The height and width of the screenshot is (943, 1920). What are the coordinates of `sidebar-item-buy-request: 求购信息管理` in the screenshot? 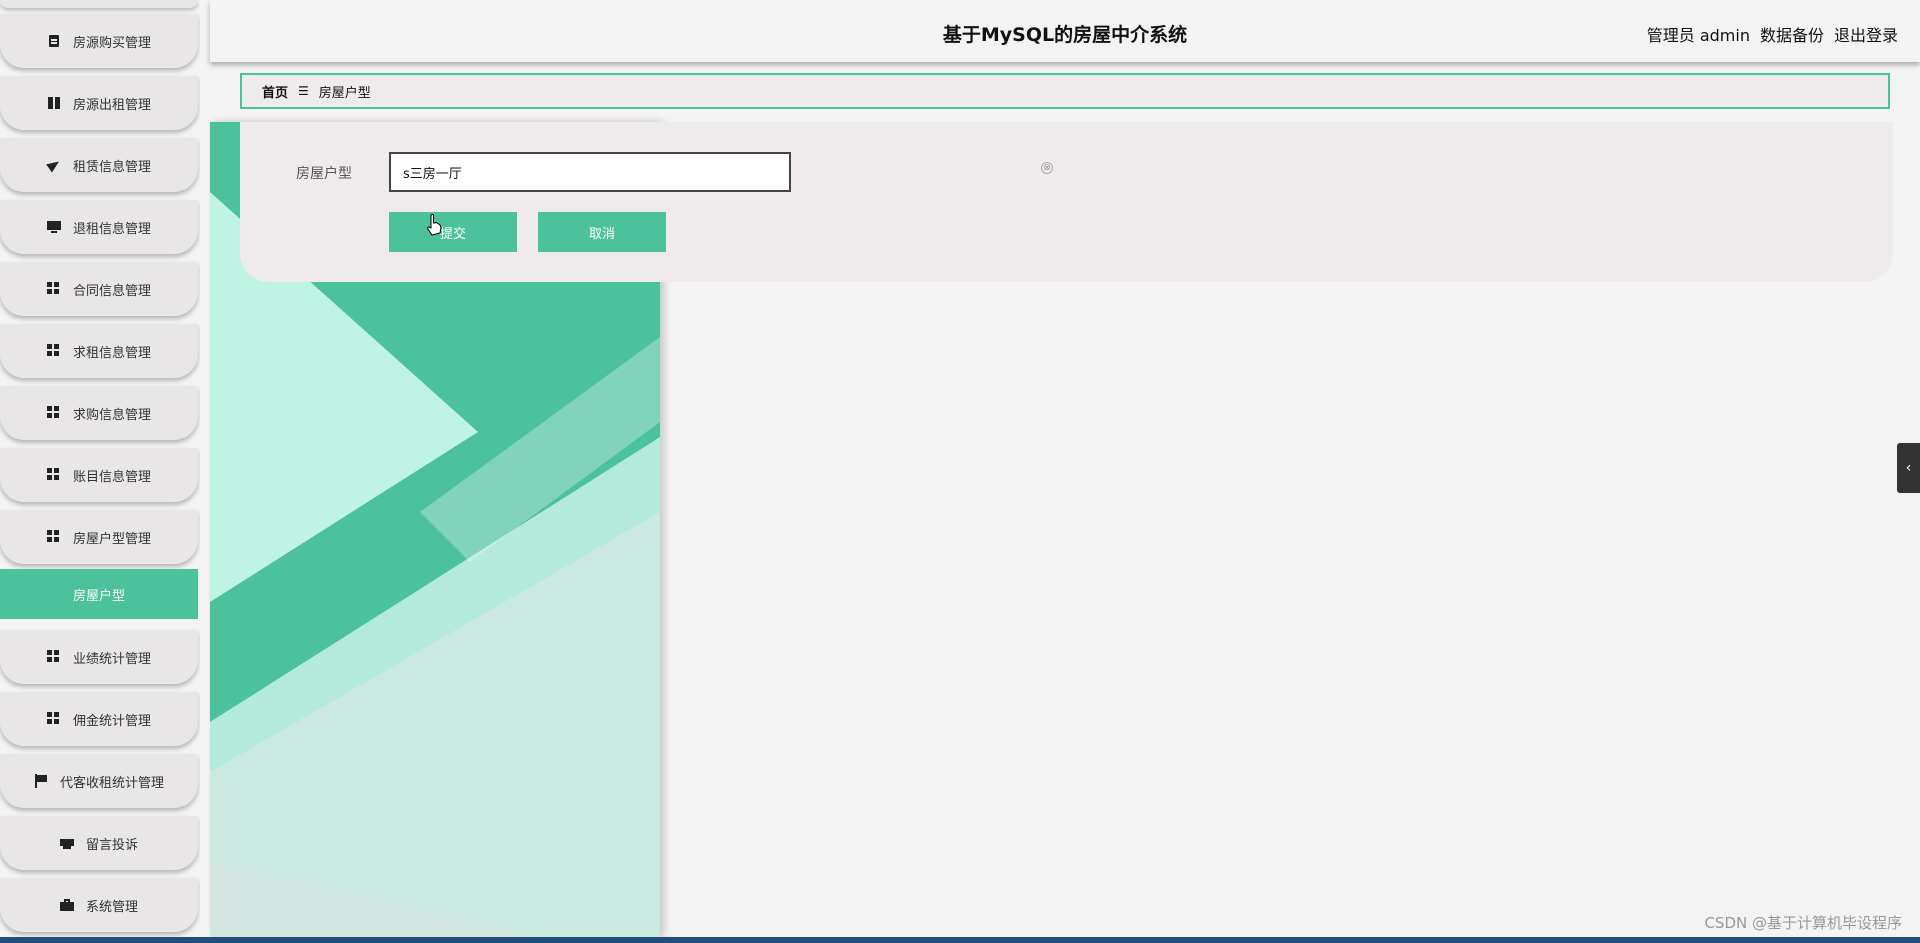 It's located at (99, 413).